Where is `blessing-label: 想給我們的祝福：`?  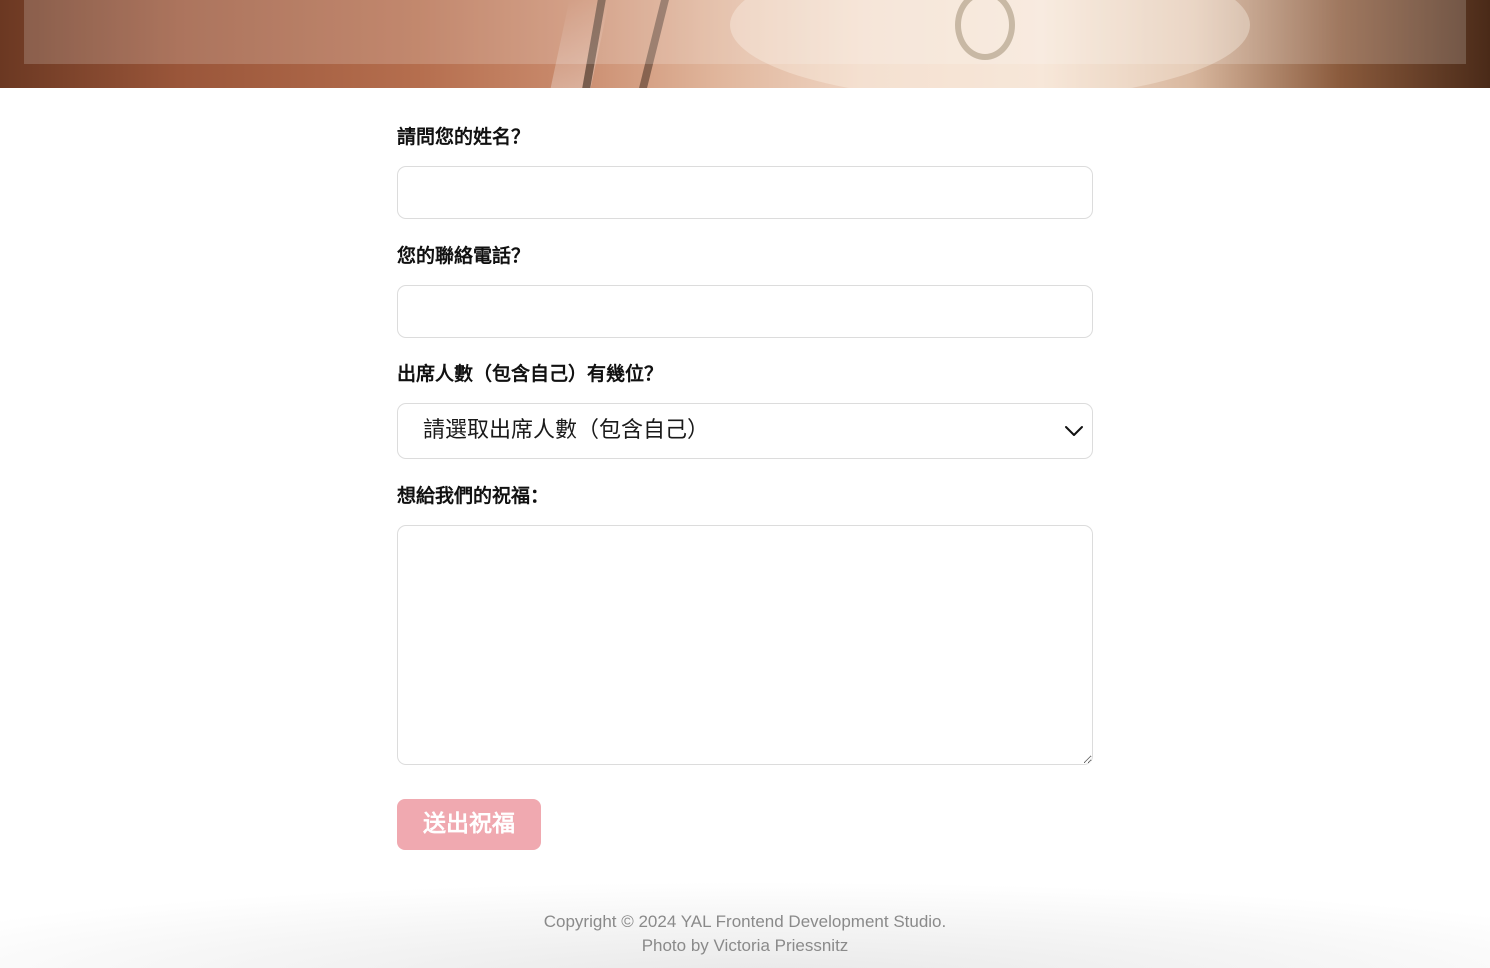 blessing-label: 想給我們的祝福： is located at coordinates (473, 496).